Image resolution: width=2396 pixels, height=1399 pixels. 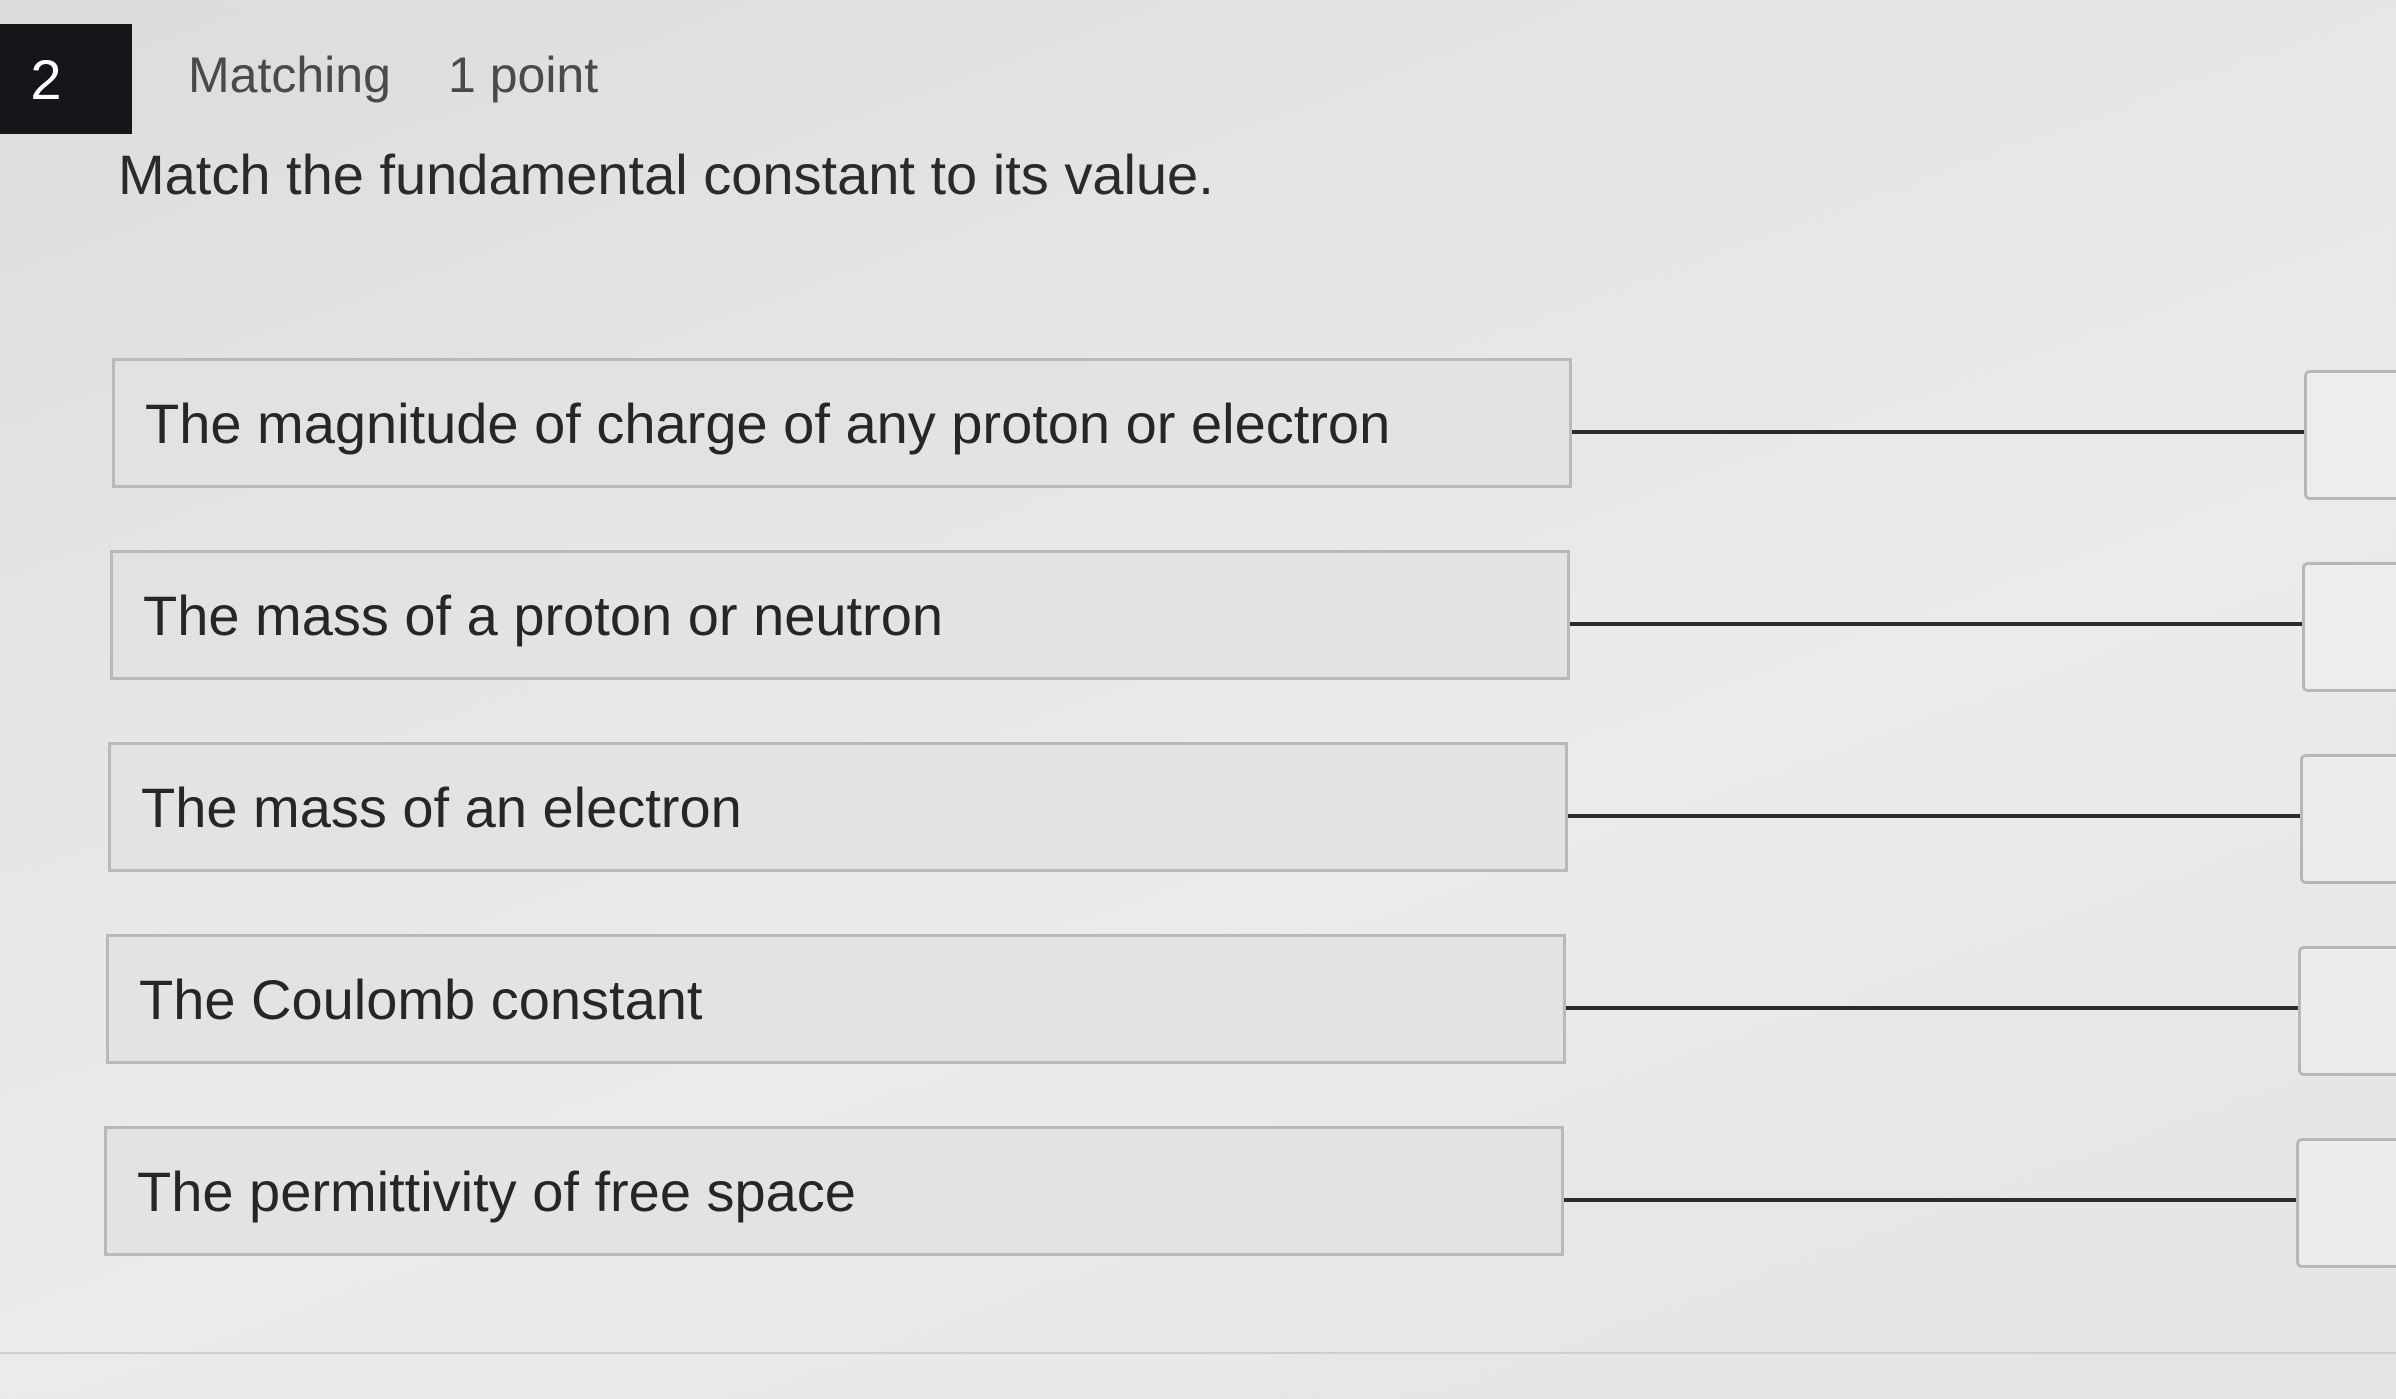 What do you see at coordinates (836, 999) in the screenshot?
I see `matching-term: The Coulomb constant` at bounding box center [836, 999].